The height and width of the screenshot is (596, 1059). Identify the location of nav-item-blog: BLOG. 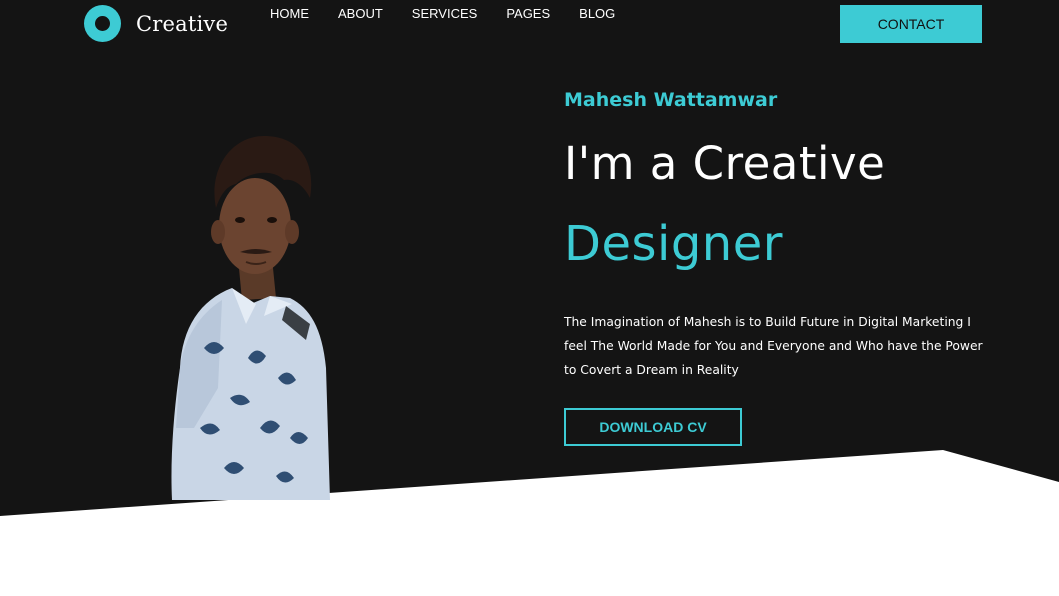
(597, 14).